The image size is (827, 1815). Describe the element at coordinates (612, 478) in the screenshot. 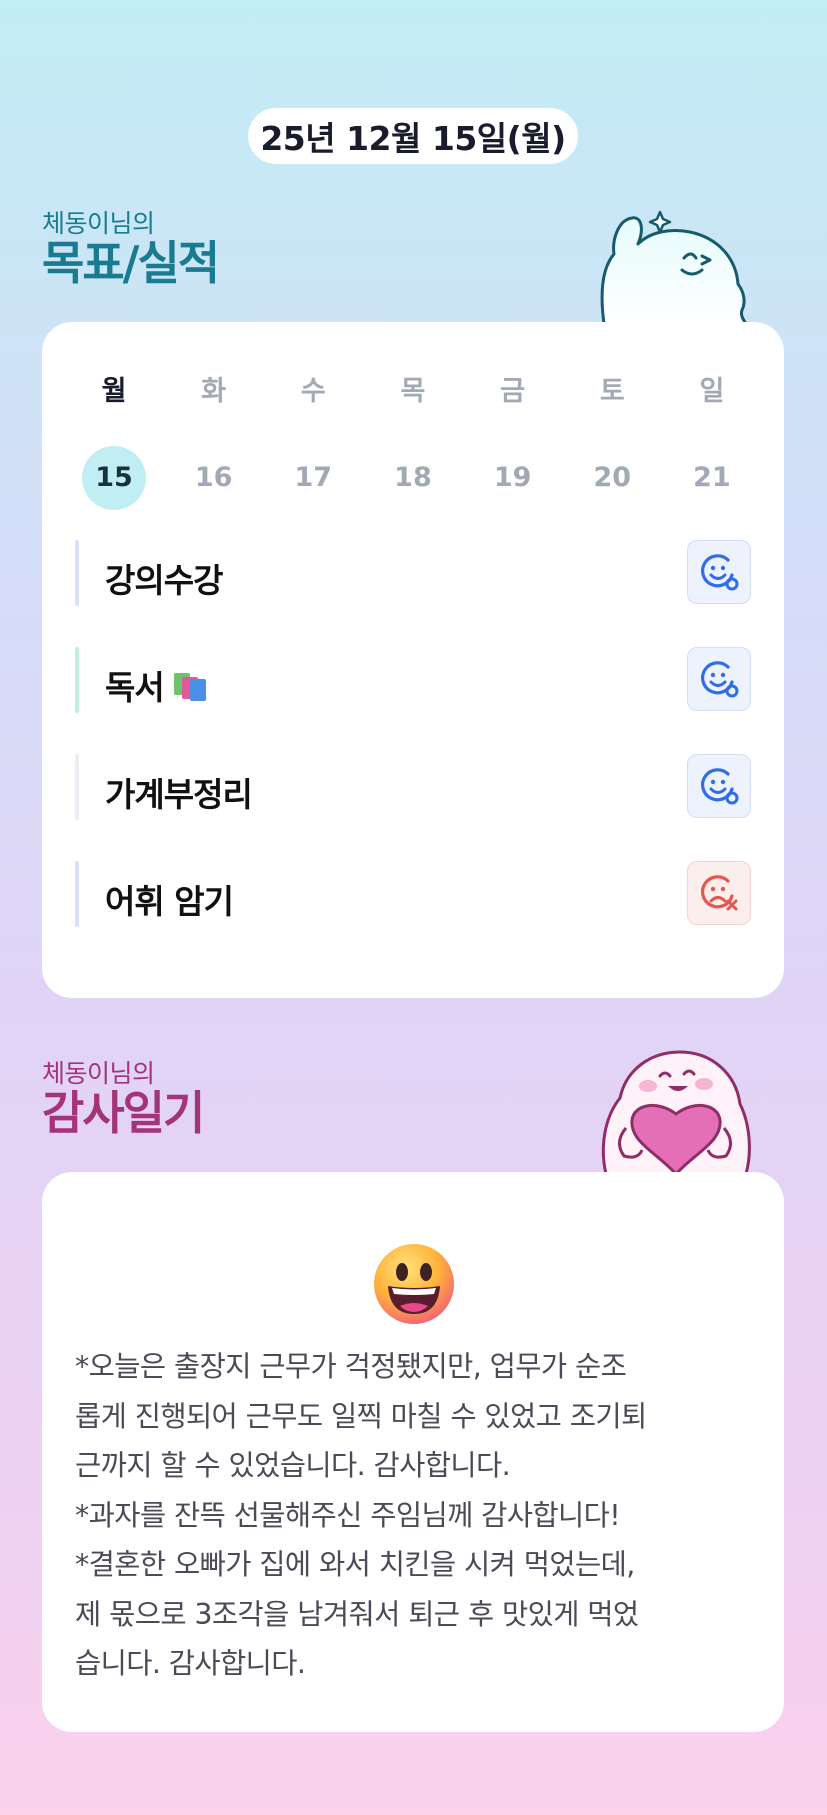

I see `day-date: 20` at that location.